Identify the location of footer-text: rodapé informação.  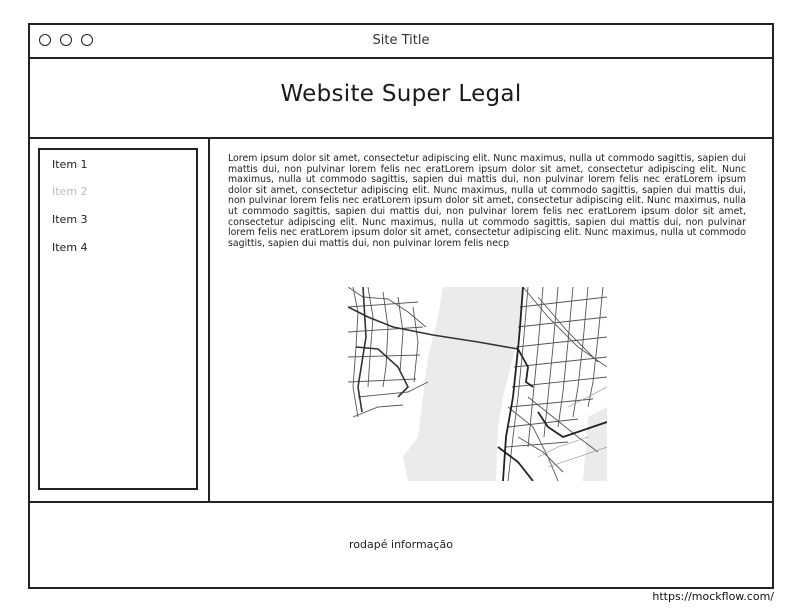
(401, 544).